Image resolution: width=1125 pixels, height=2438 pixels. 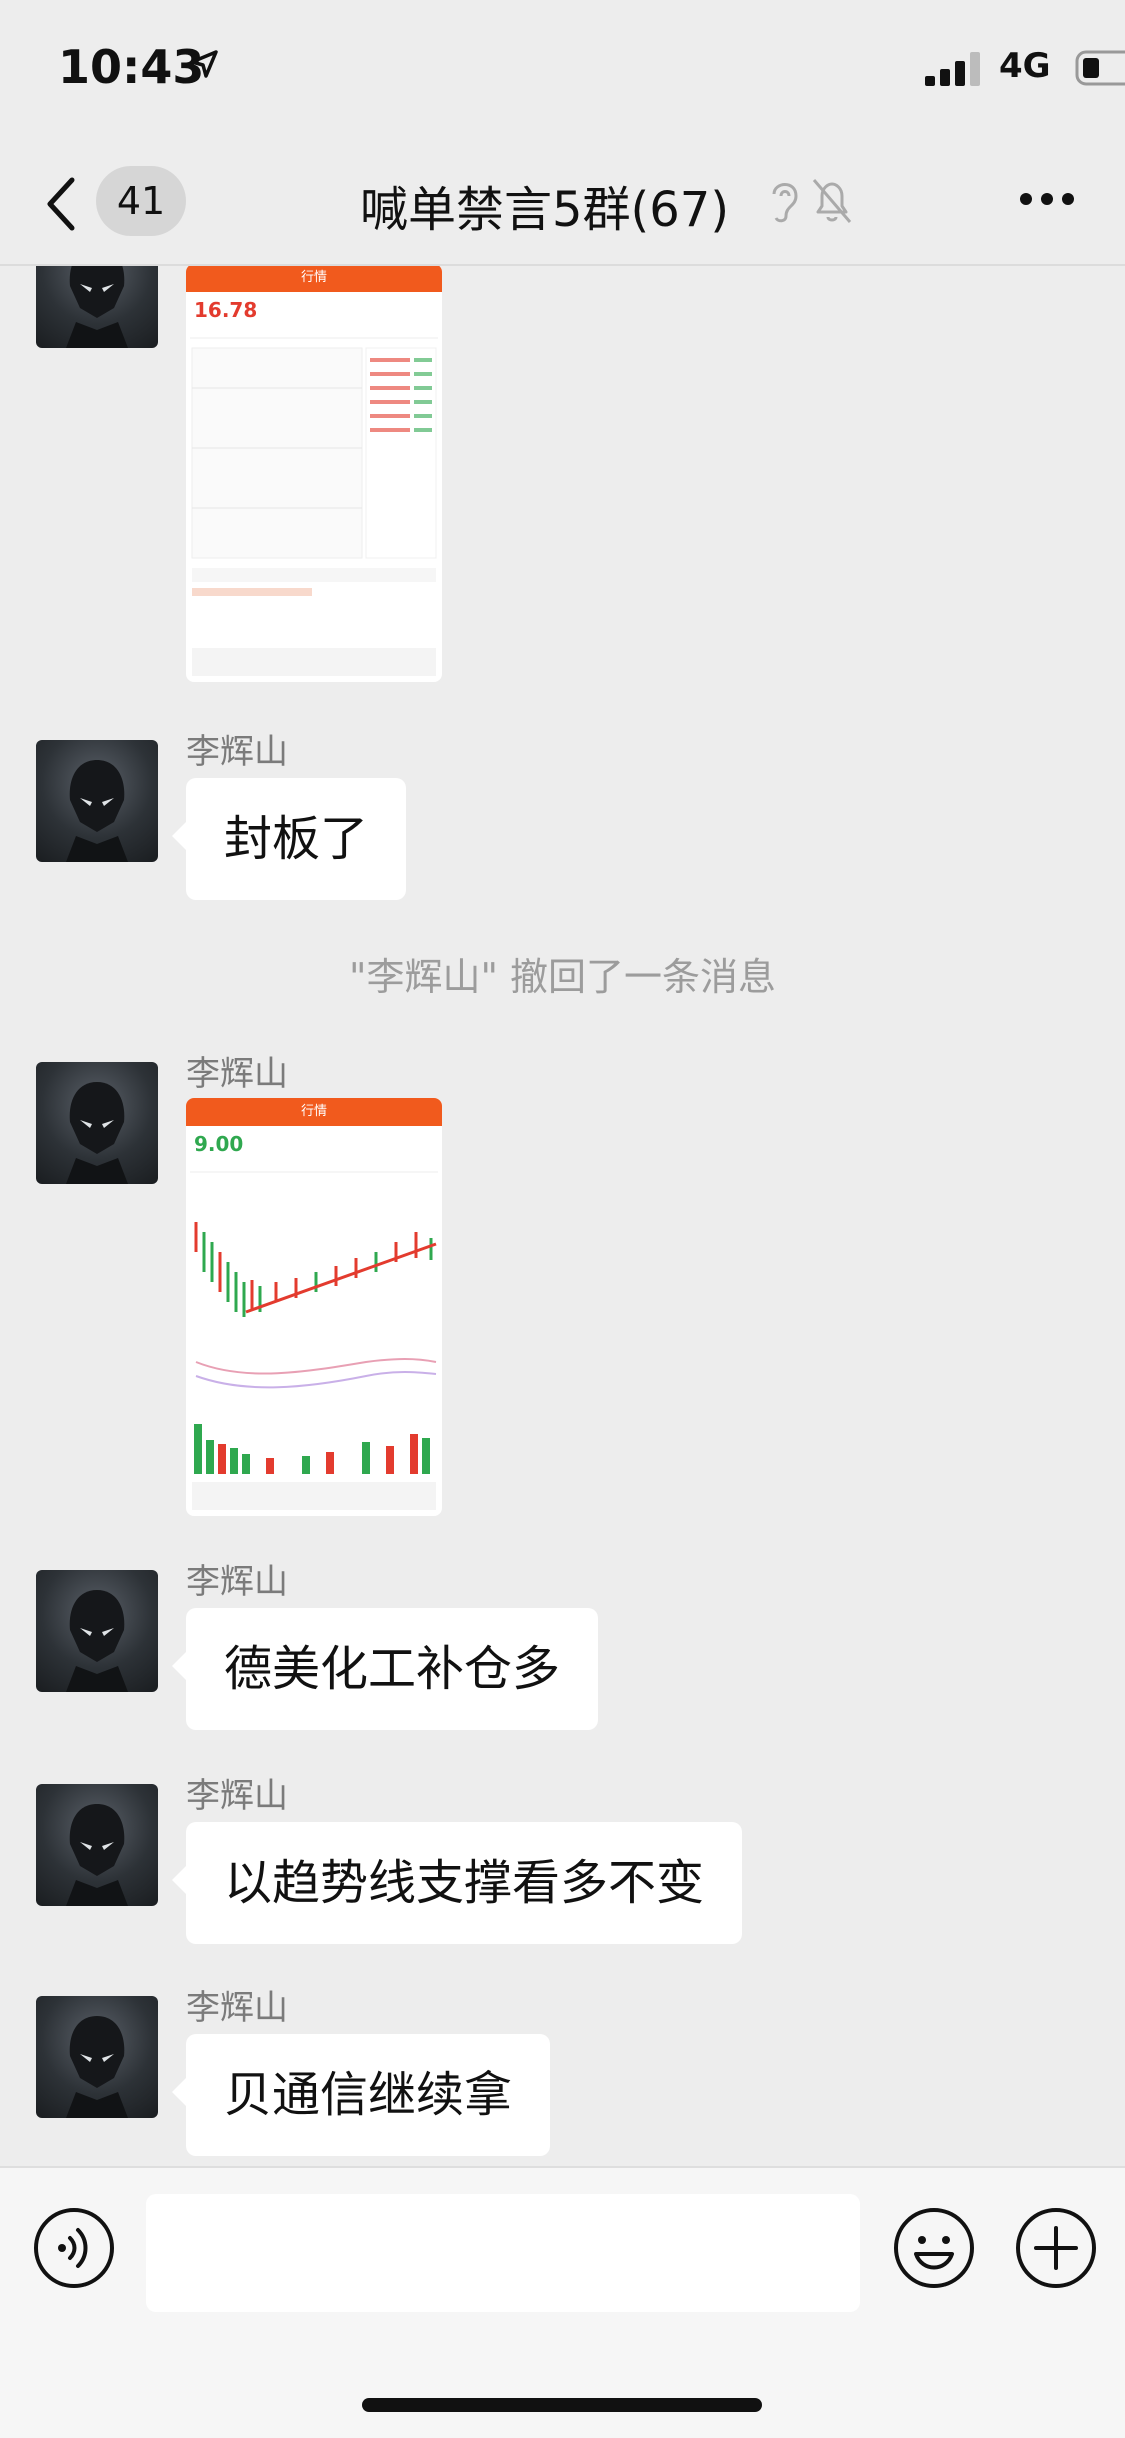 I want to click on location-arrow-icon, so click(x=204, y=64).